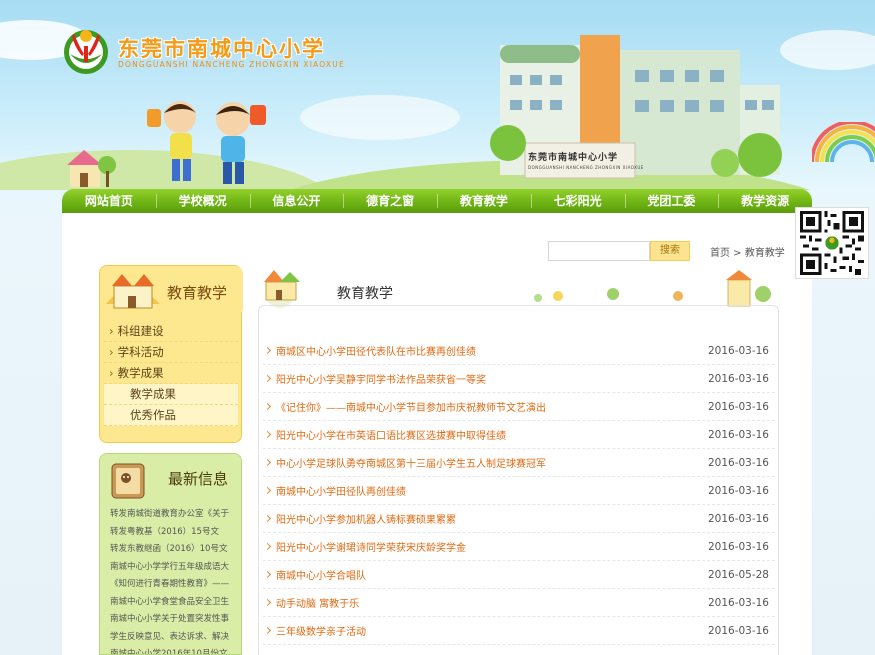 The image size is (875, 655). What do you see at coordinates (202, 201) in the screenshot?
I see `nav-item-school-overview: 学校概况` at bounding box center [202, 201].